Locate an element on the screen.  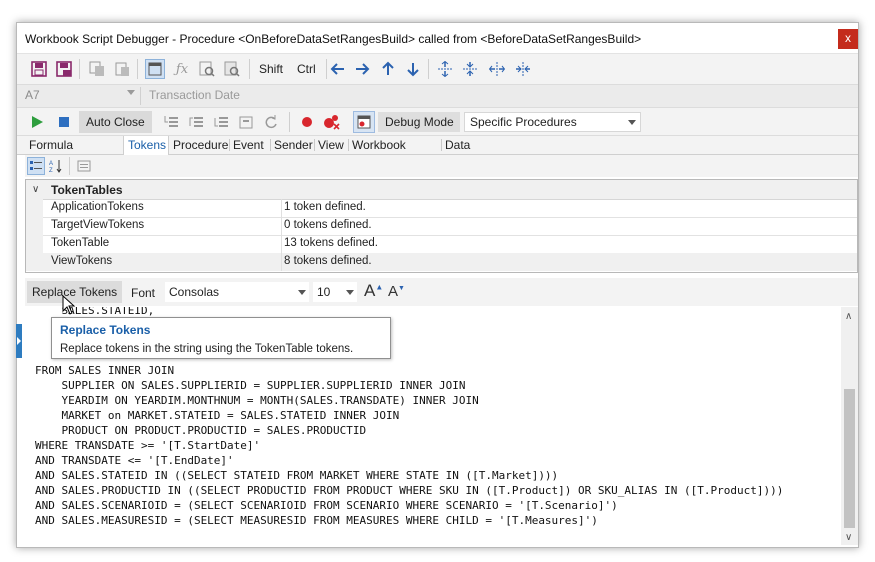
scroll-up-icon: ∧ is located at coordinates (848, 316).